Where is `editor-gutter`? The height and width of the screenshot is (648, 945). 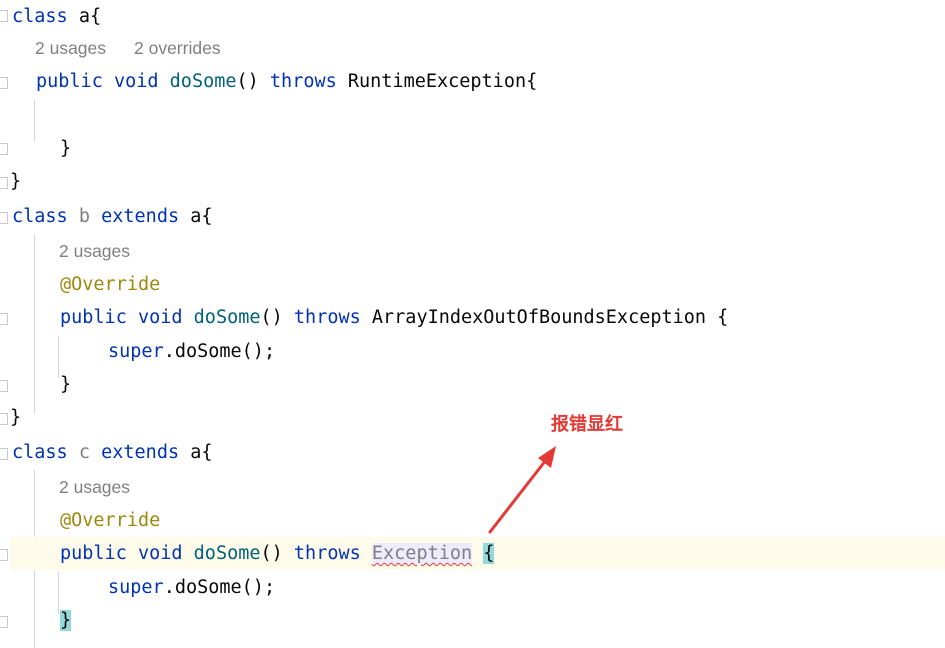
editor-gutter is located at coordinates (5, 324).